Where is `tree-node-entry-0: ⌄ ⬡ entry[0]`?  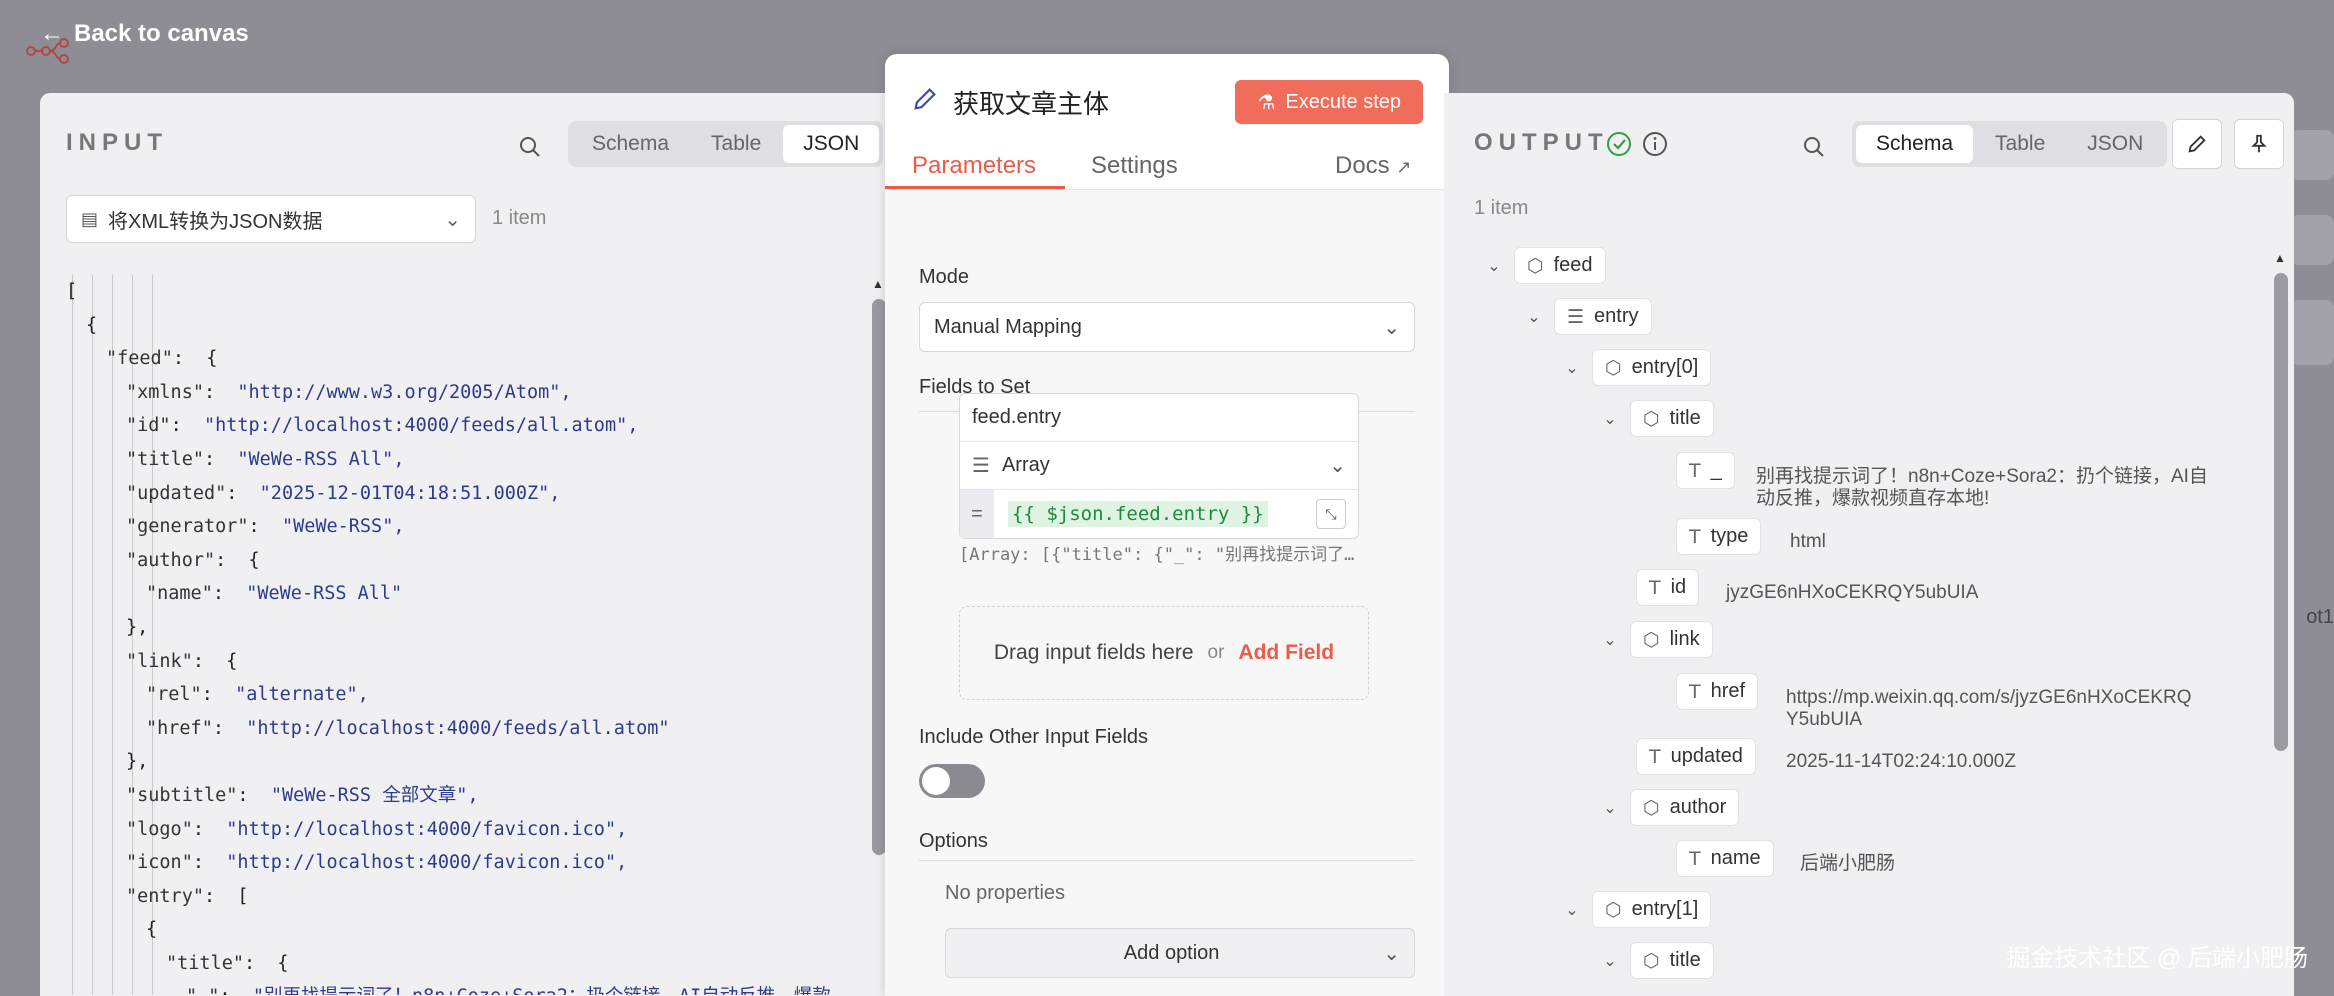 tree-node-entry-0: ⌄ ⬡ entry[0] is located at coordinates (1637, 367).